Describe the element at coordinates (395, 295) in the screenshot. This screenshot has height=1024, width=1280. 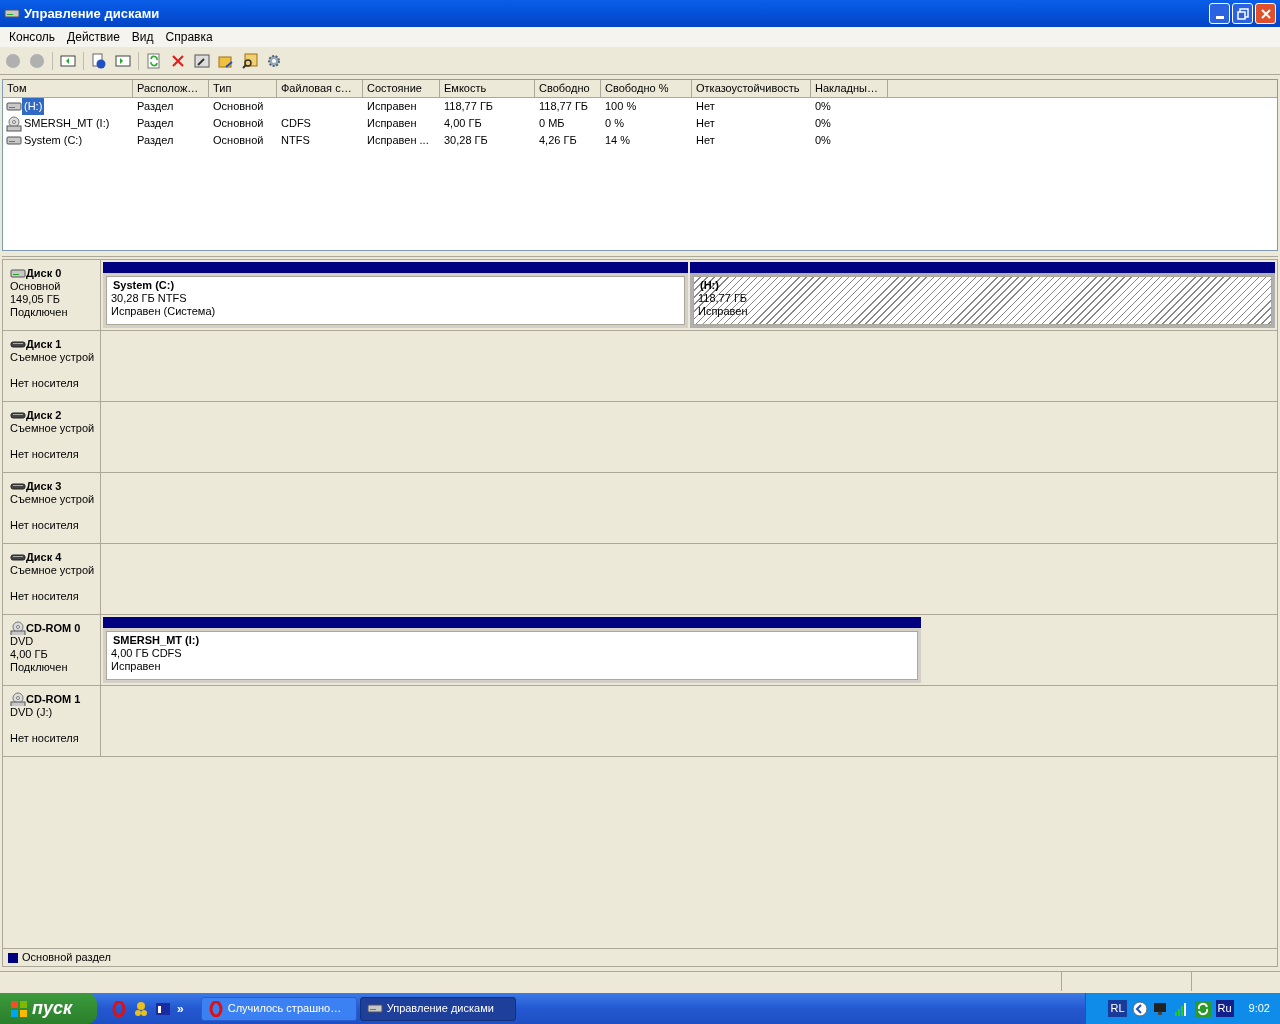
I see `partition-block: System (C:) 30,28 ГБ NTFS Исправен (Система)` at that location.